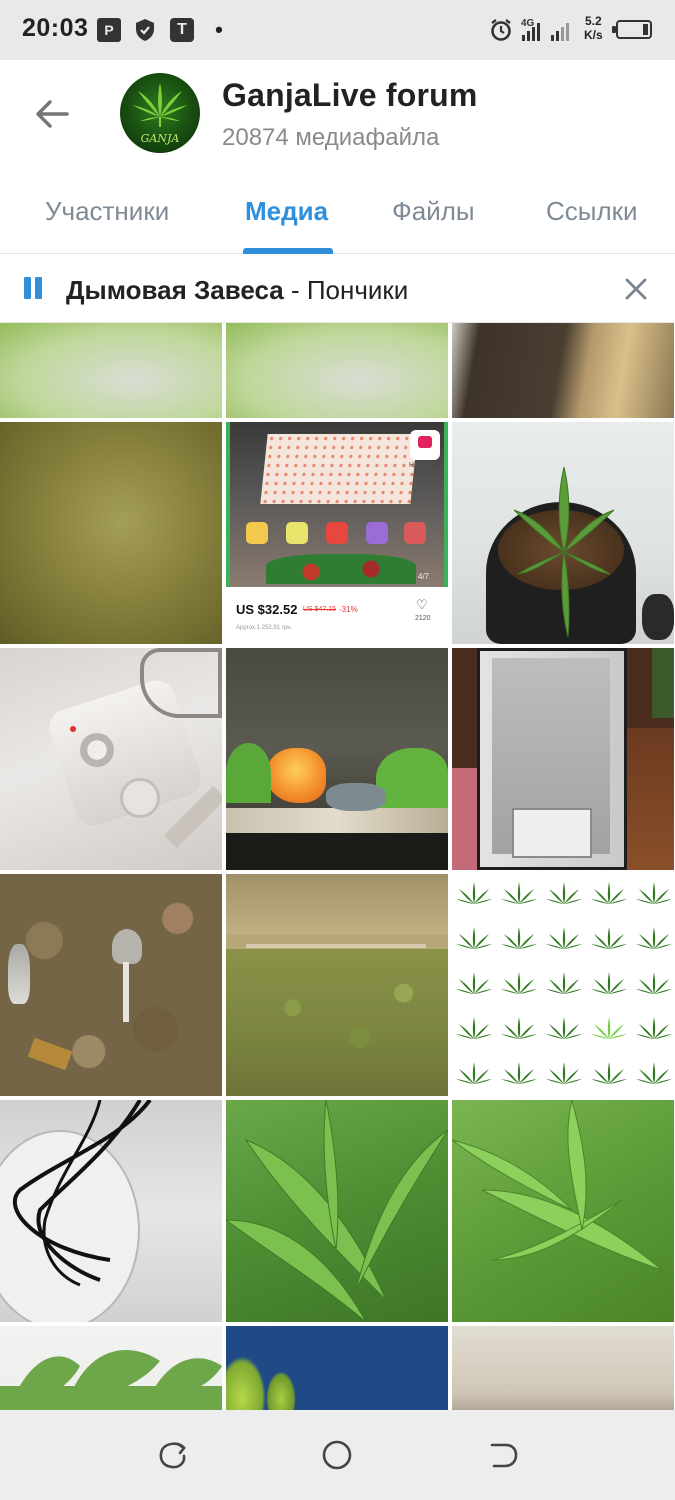  What do you see at coordinates (593, 21) in the screenshot?
I see `network-speed-value: 5.2` at bounding box center [593, 21].